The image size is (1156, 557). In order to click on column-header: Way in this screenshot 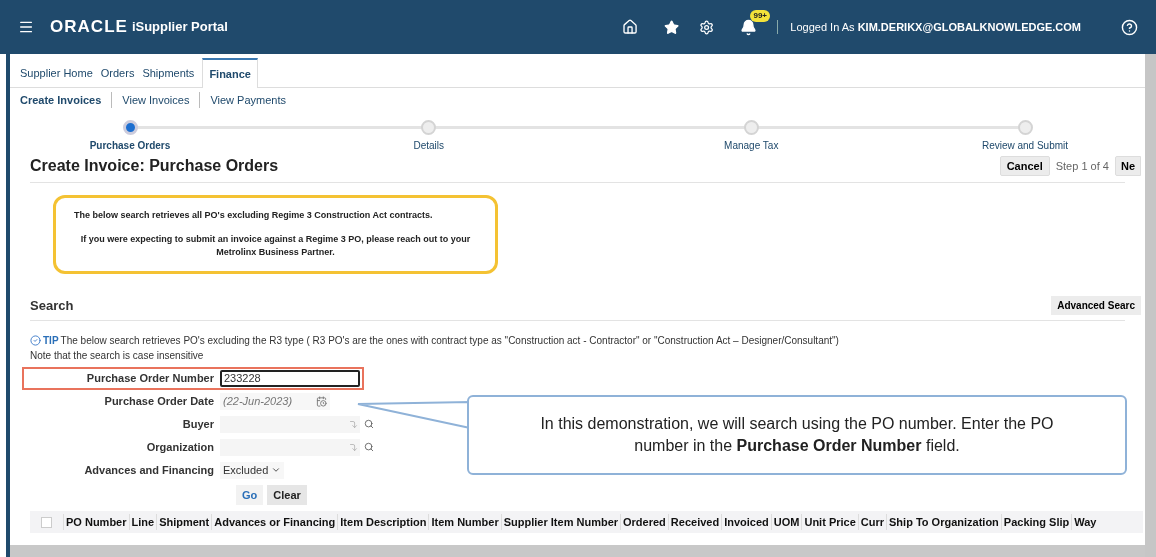, I will do `click(1085, 522)`.